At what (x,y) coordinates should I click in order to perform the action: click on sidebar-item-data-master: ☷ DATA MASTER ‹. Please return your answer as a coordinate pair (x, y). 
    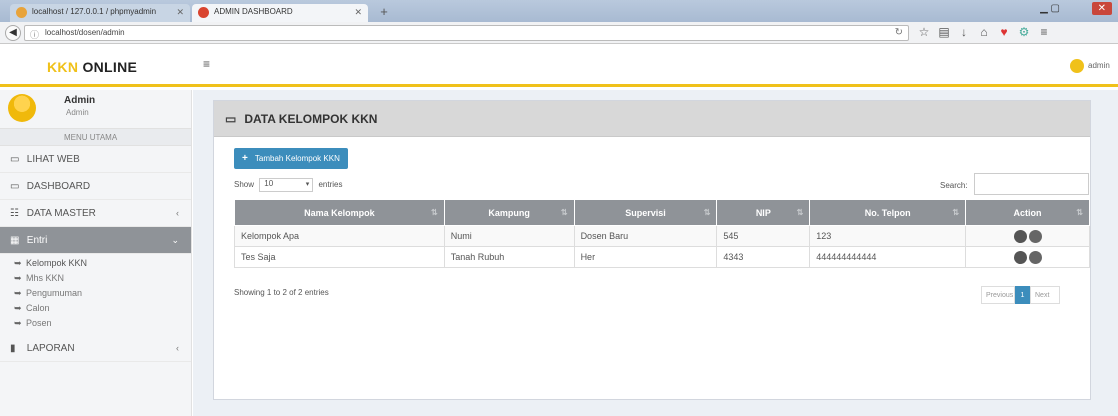
    Looking at the image, I should click on (95, 213).